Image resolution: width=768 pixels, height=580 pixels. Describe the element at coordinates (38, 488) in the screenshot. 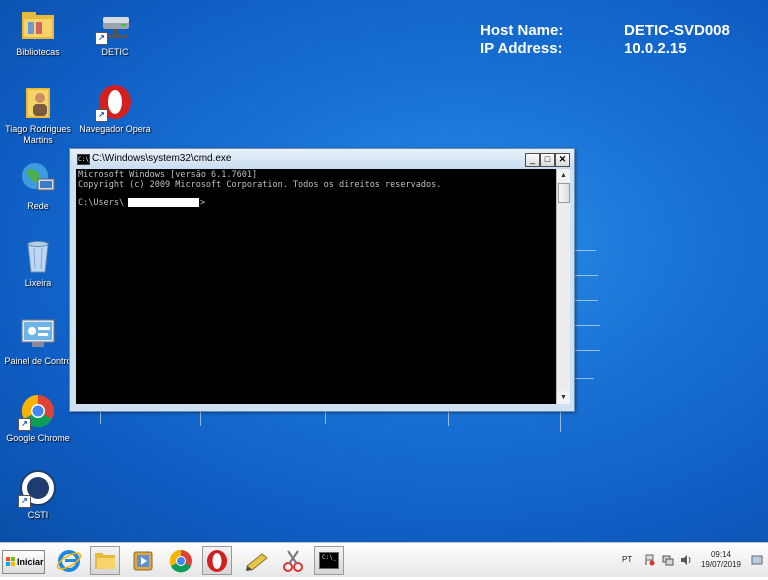

I see `csti-logo-icon: ↗` at that location.